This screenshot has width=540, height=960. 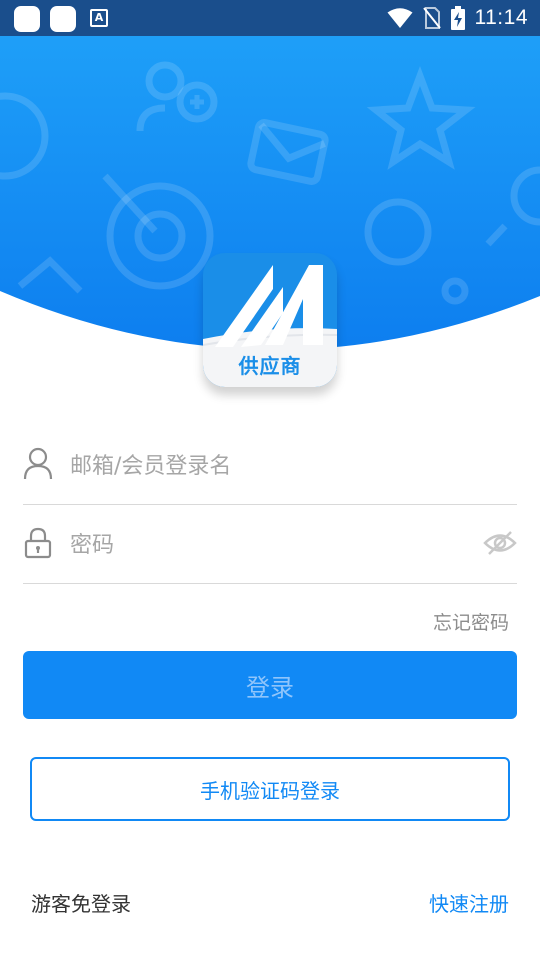 What do you see at coordinates (471, 621) in the screenshot?
I see `forgot-password-link: 忘记密码` at bounding box center [471, 621].